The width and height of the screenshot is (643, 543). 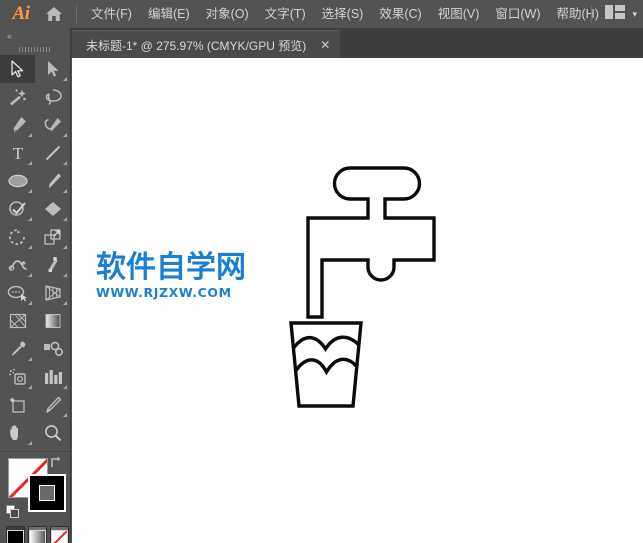 I want to click on pen-tool, so click(x=17, y=125).